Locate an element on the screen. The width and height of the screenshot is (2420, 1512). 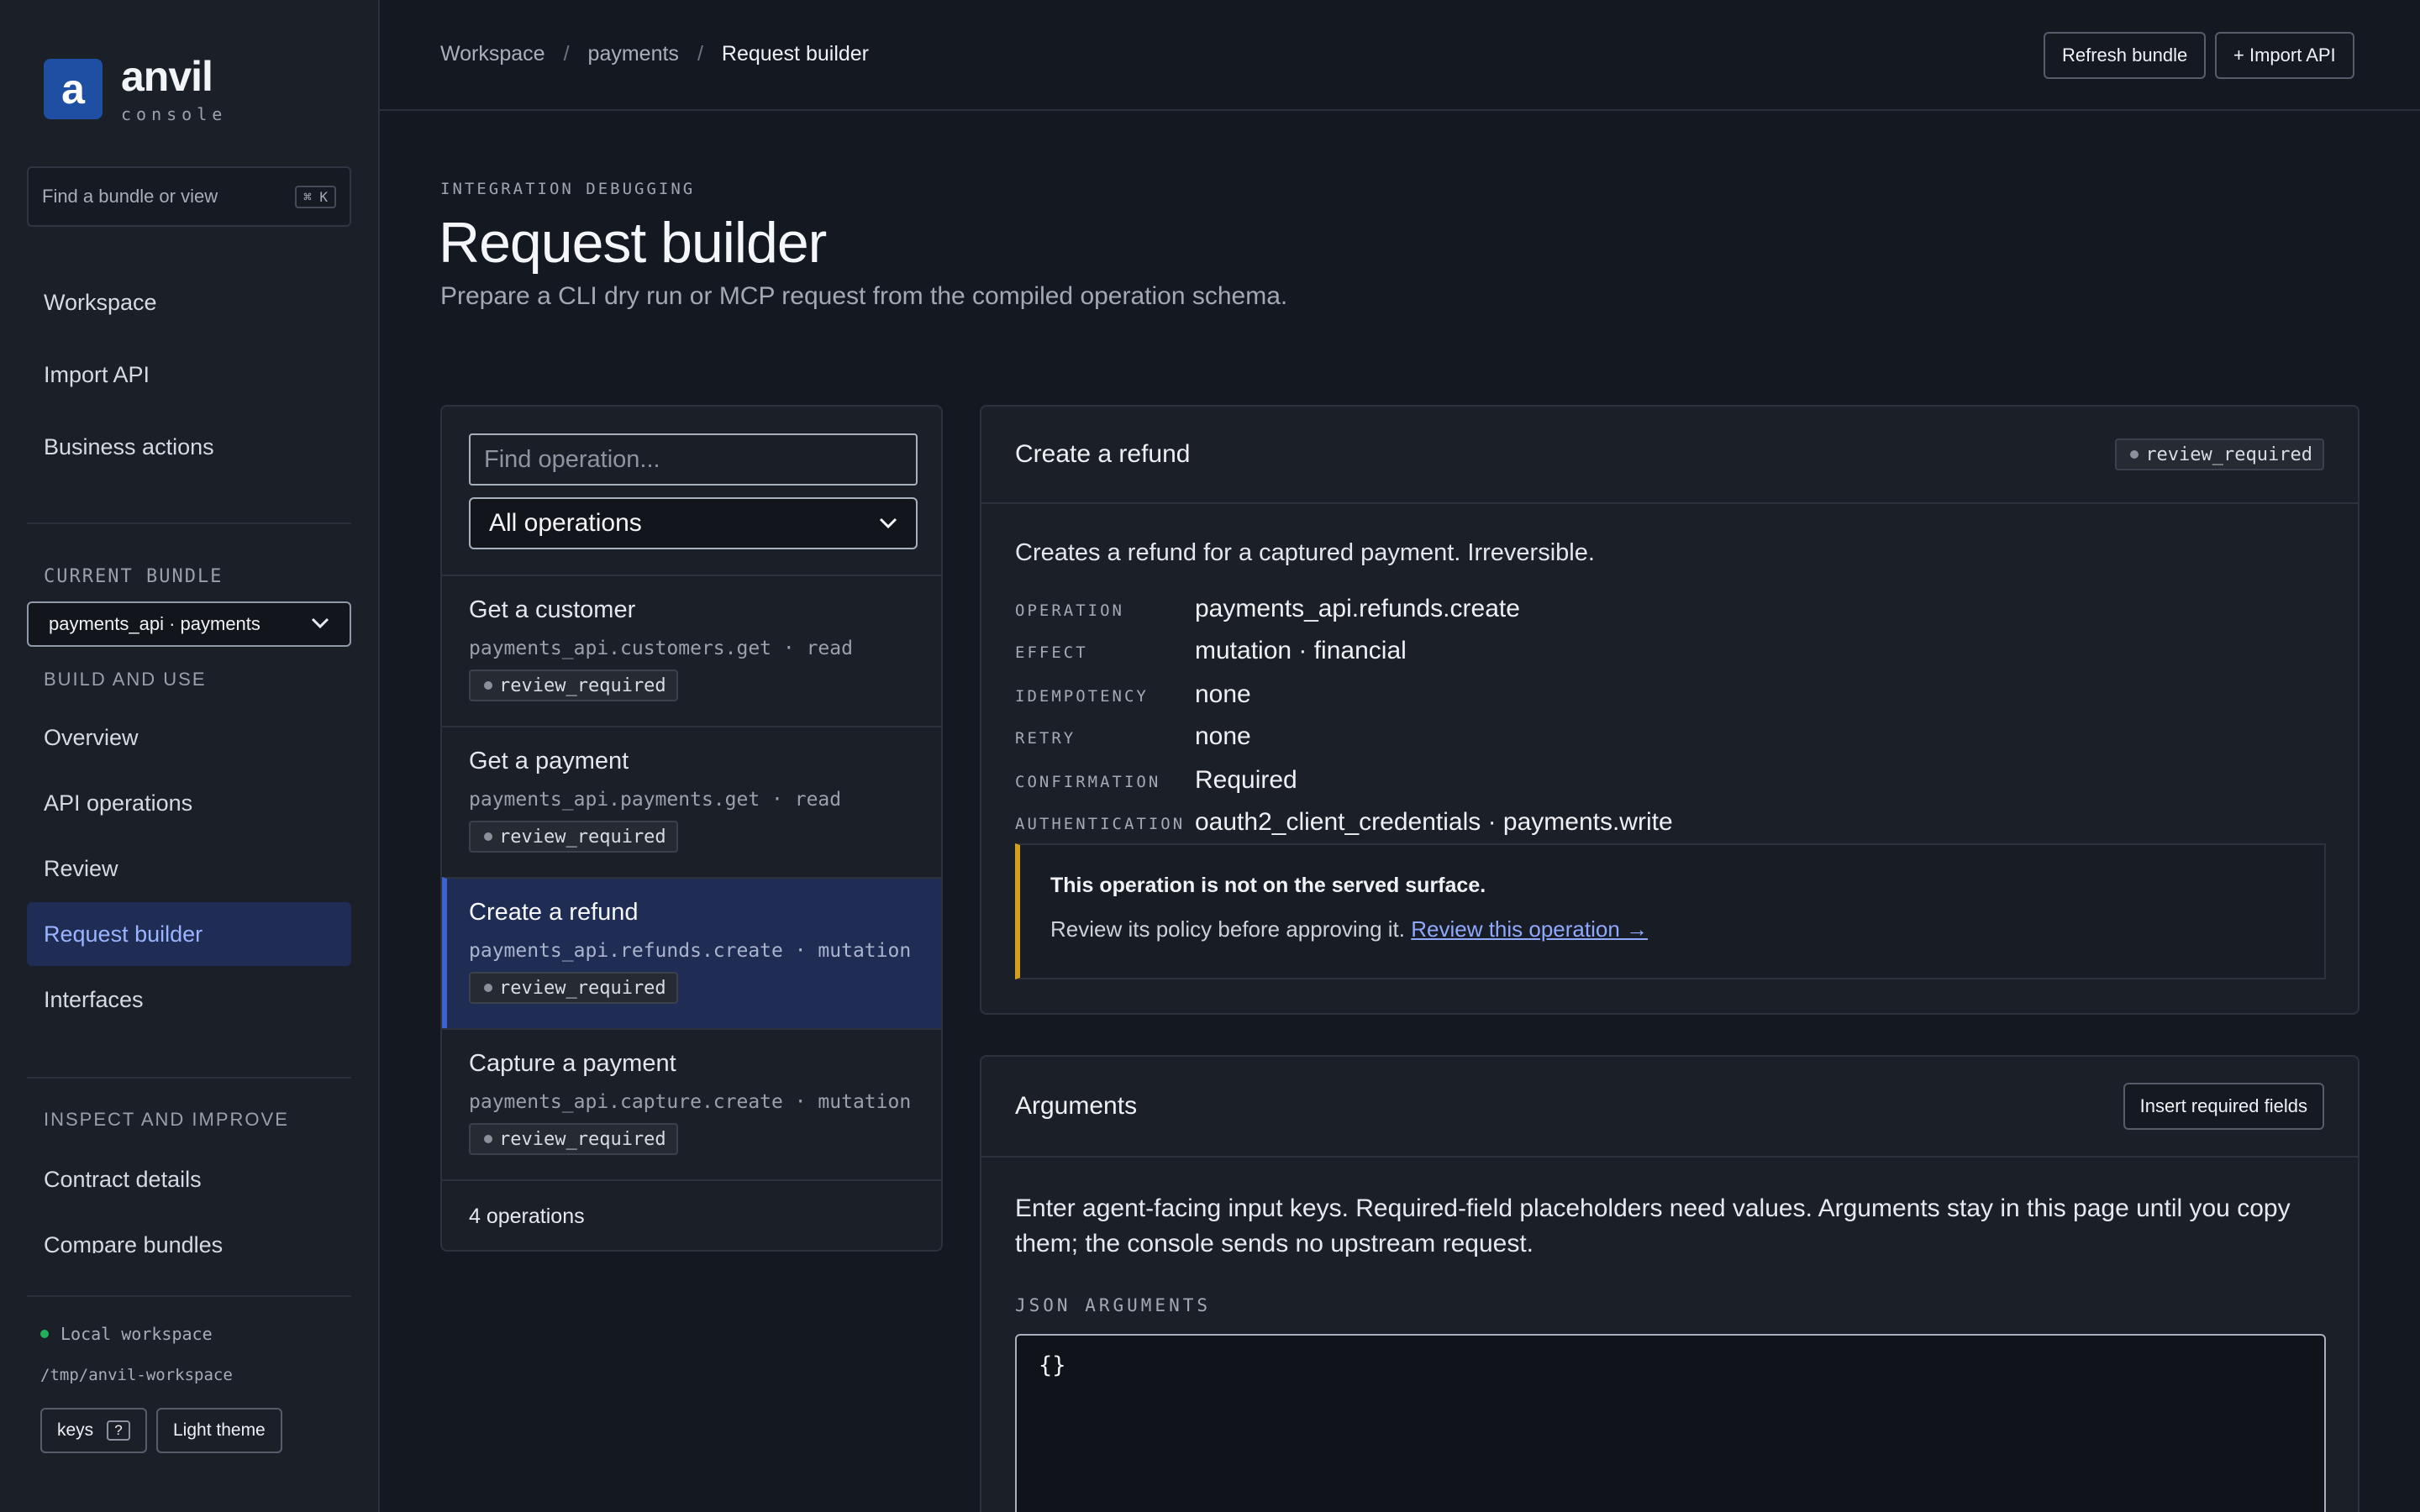
brand: a anvil console is located at coordinates (135, 89).